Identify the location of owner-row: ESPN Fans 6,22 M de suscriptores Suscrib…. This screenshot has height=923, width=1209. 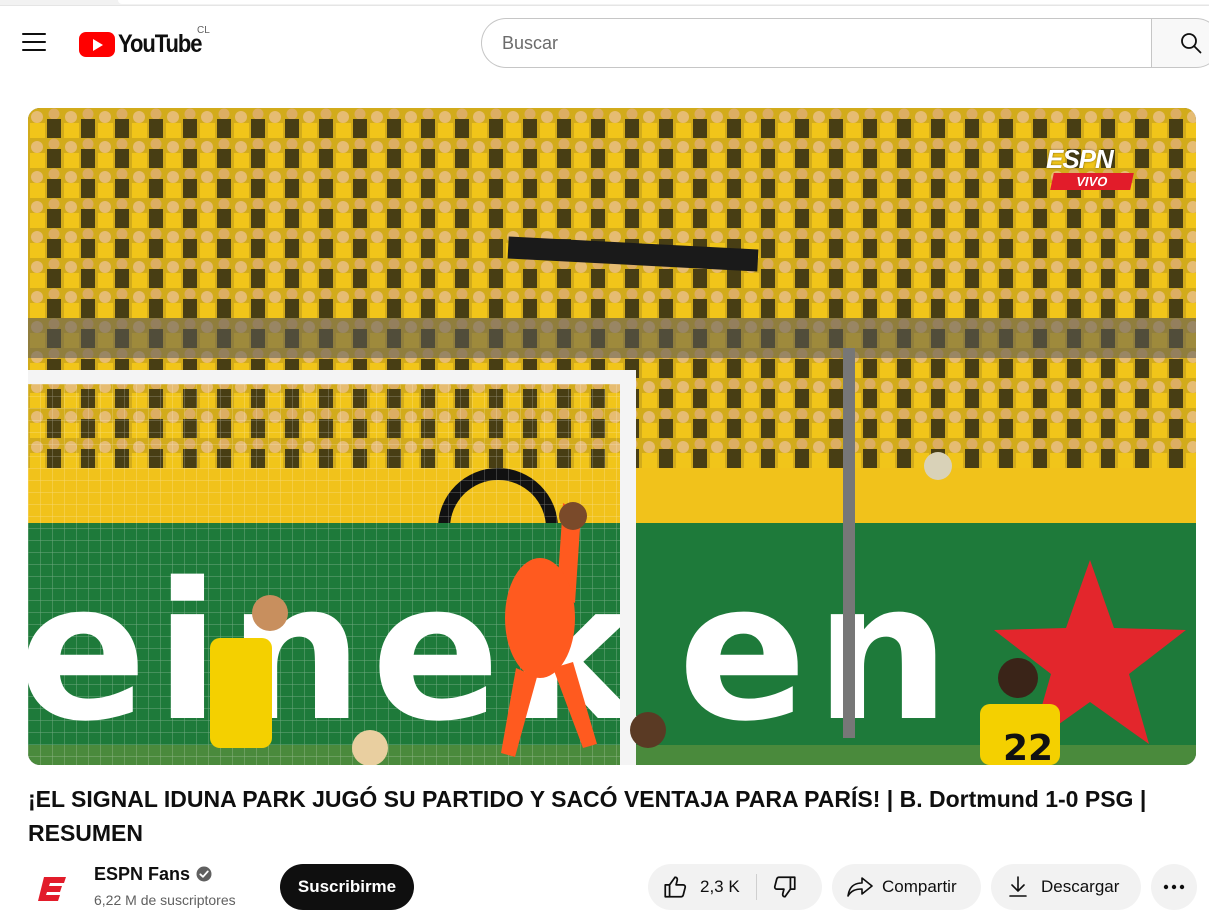
(613, 888).